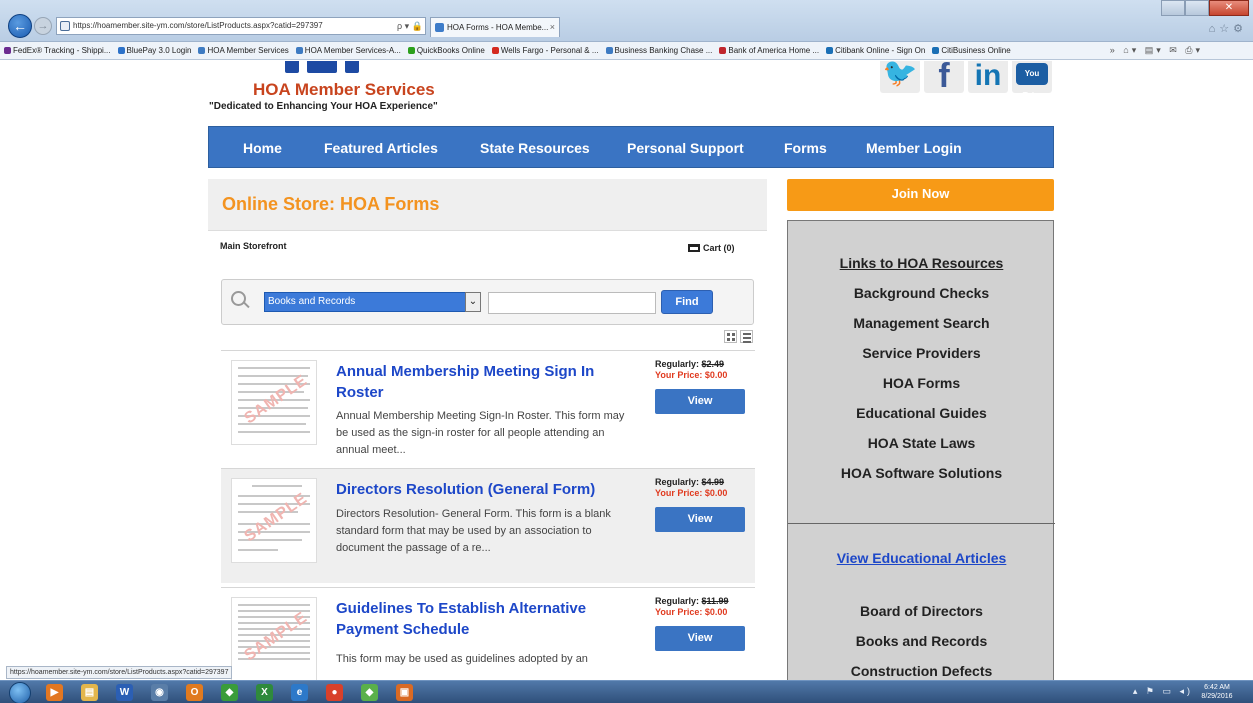 The image size is (1253, 703). Describe the element at coordinates (404, 692) in the screenshot. I see `app-orange-icon: ▣` at that location.